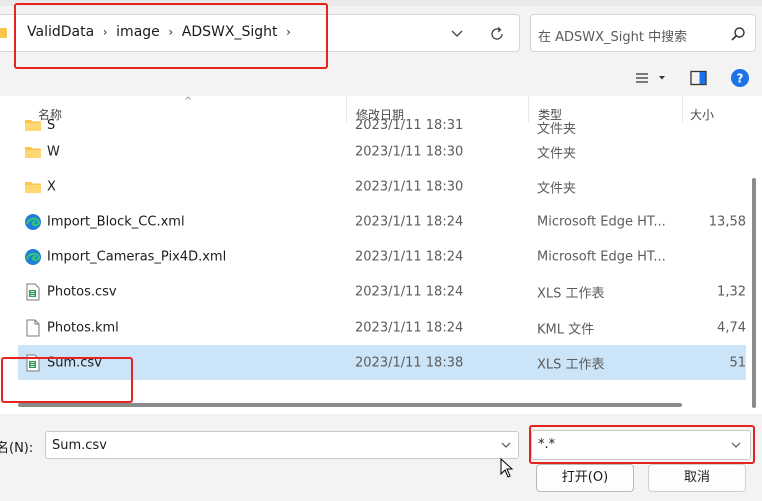 This screenshot has height=501, width=762. Describe the element at coordinates (79, 445) in the screenshot. I see `filename-value: Sum.csv` at that location.